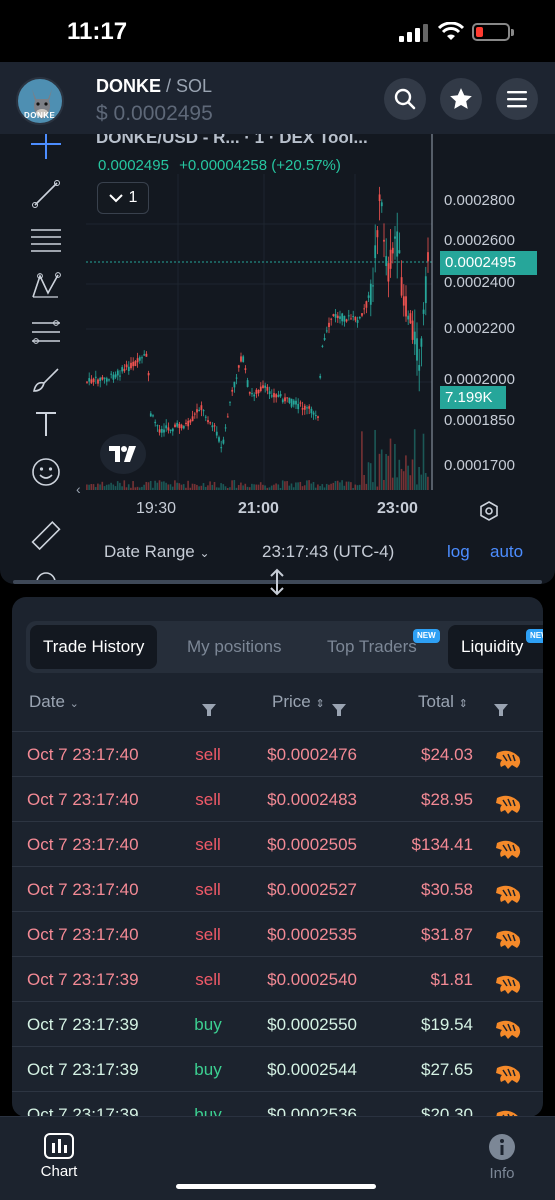 The image size is (555, 1200). I want to click on interval-value: 1, so click(133, 197).